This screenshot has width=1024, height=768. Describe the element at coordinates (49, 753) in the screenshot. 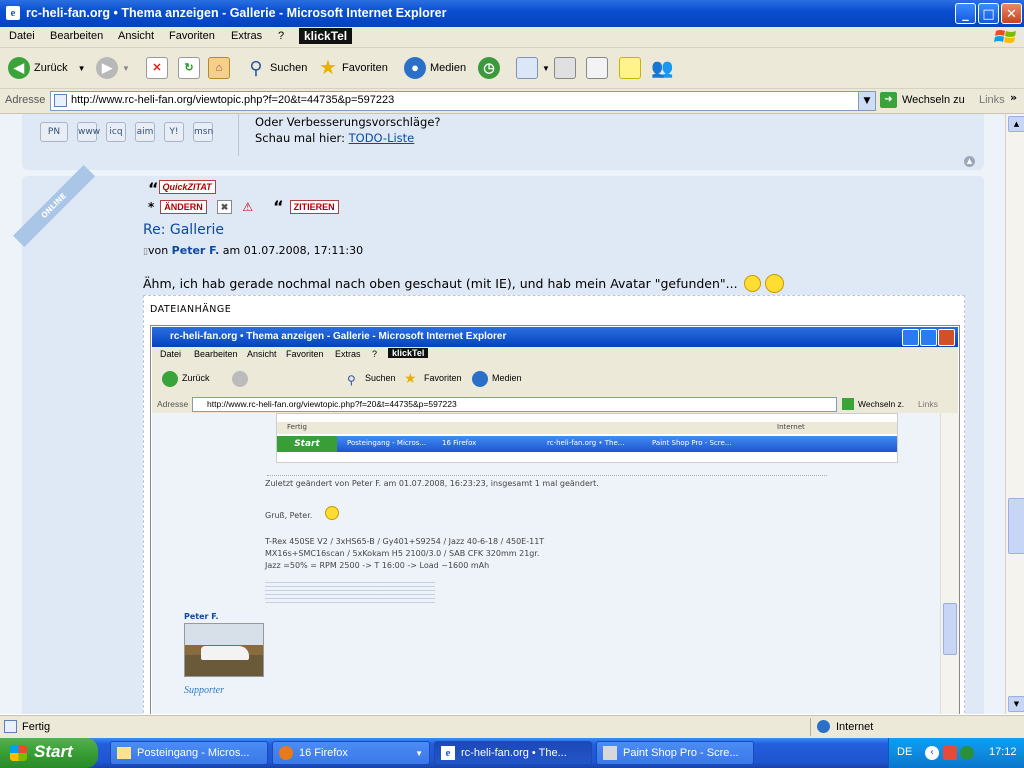

I see `start-button: Start` at that location.